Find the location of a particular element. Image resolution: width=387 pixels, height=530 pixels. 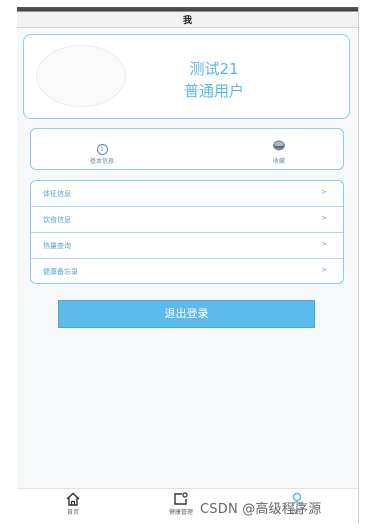

favorites-label: 收藏 is located at coordinates (278, 161).